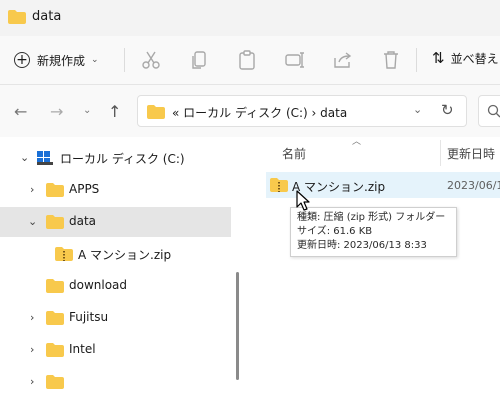  Describe the element at coordinates (237, 326) in the screenshot. I see `scrollbar` at that location.